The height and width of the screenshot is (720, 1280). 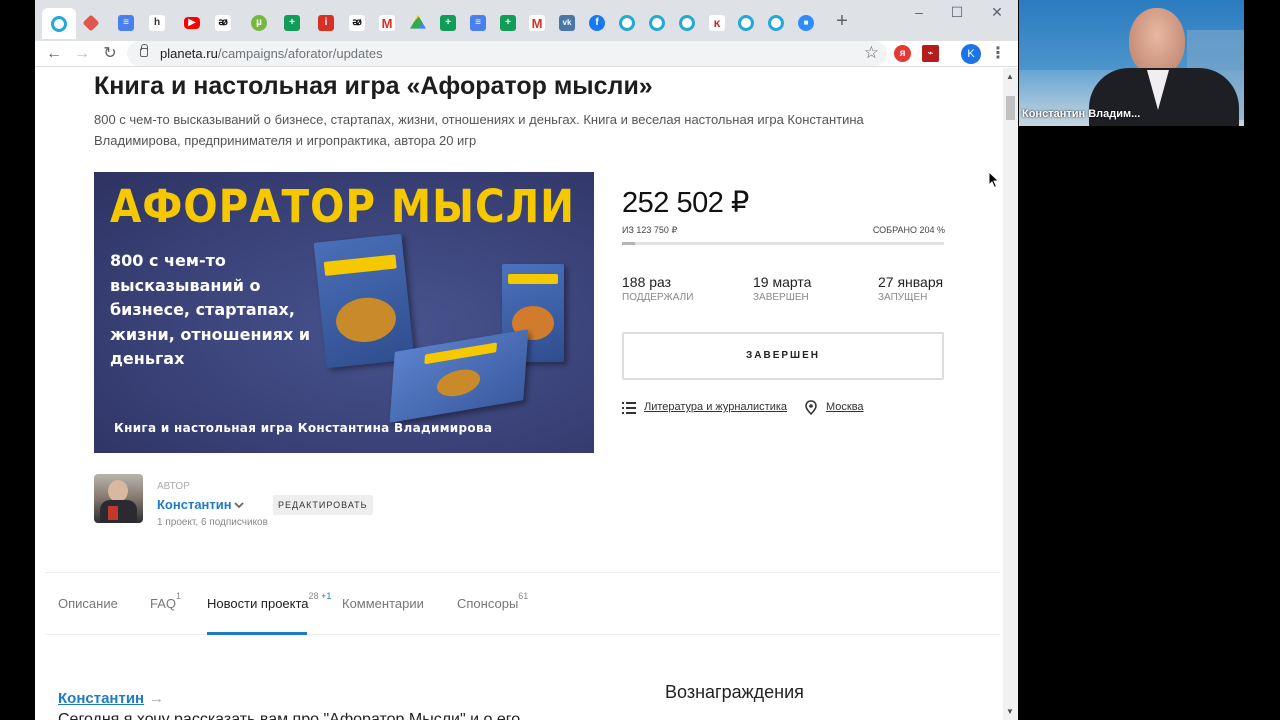 I want to click on tab-youtube: ▶, so click(x=192, y=23).